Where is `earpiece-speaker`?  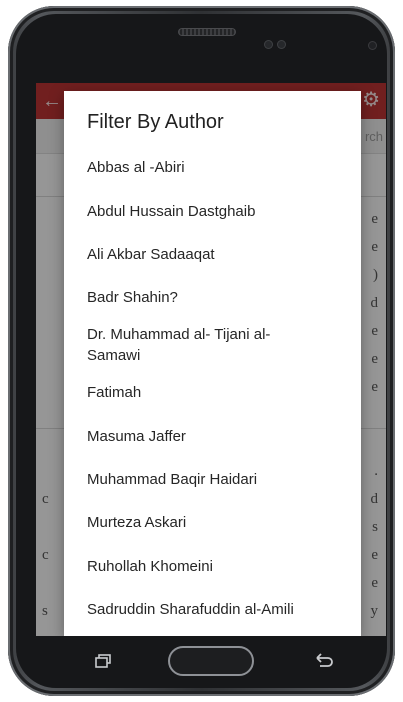
earpiece-speaker is located at coordinates (207, 32).